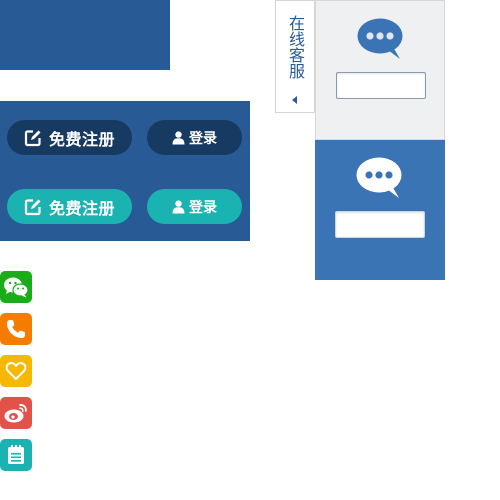 Image resolution: width=500 pixels, height=500 pixels. What do you see at coordinates (380, 70) in the screenshot?
I see `chat-panel-light` at bounding box center [380, 70].